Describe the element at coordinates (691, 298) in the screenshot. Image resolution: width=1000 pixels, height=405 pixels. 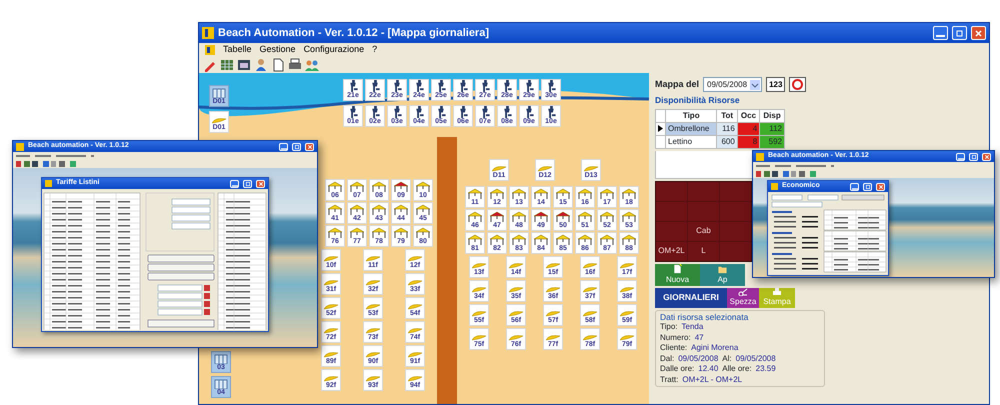
I see `mode-button: GIORNALIERI` at that location.